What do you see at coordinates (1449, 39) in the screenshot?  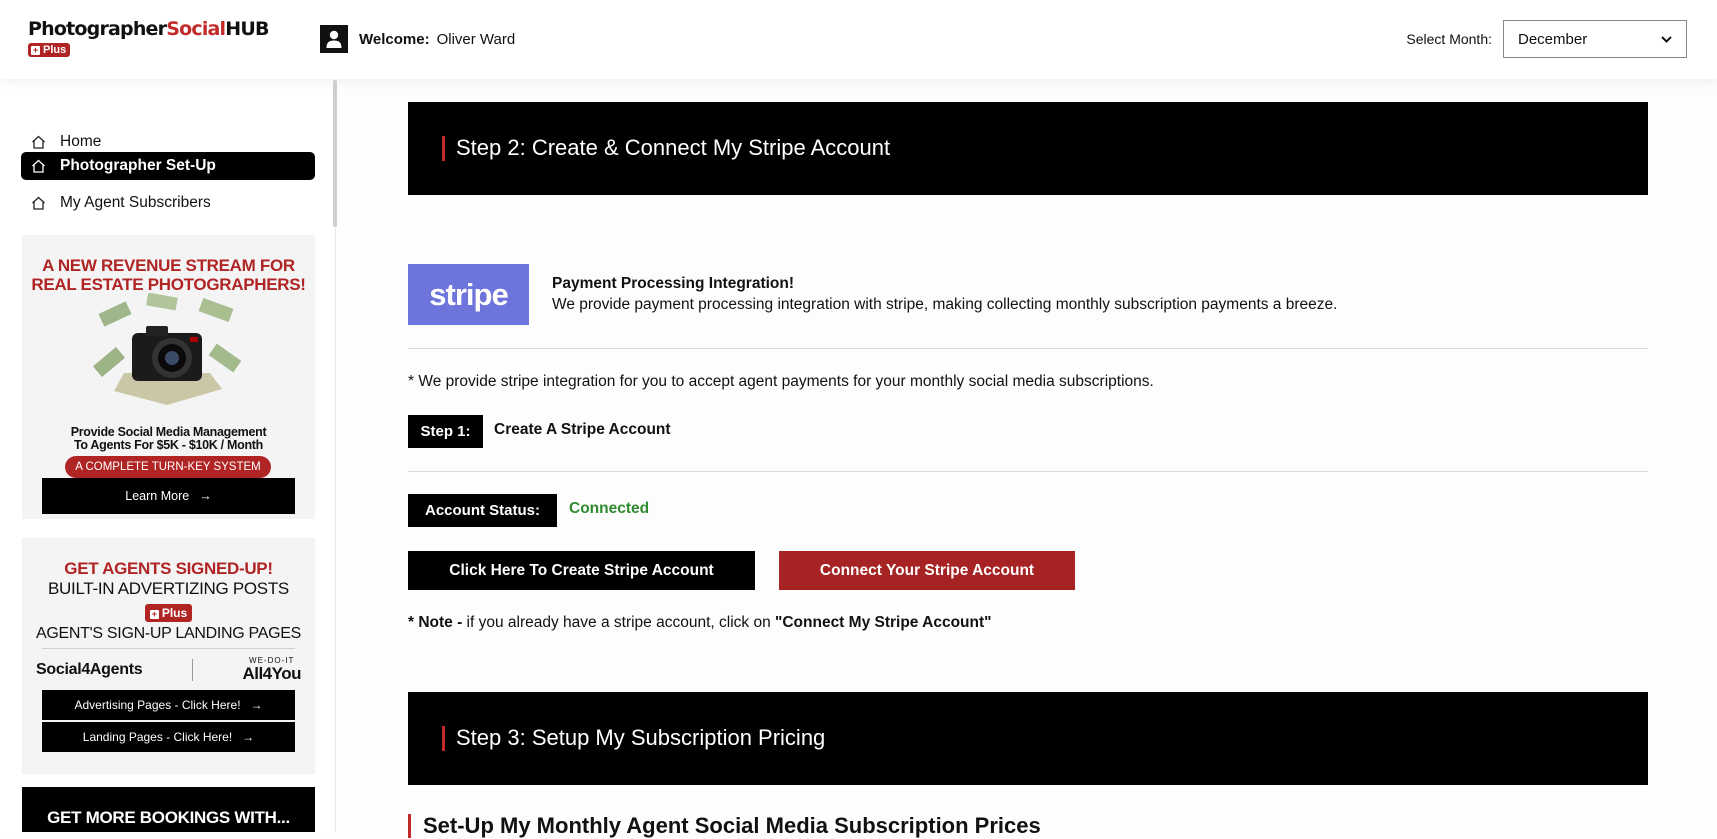 I see `select-month-label: Select Month:` at bounding box center [1449, 39].